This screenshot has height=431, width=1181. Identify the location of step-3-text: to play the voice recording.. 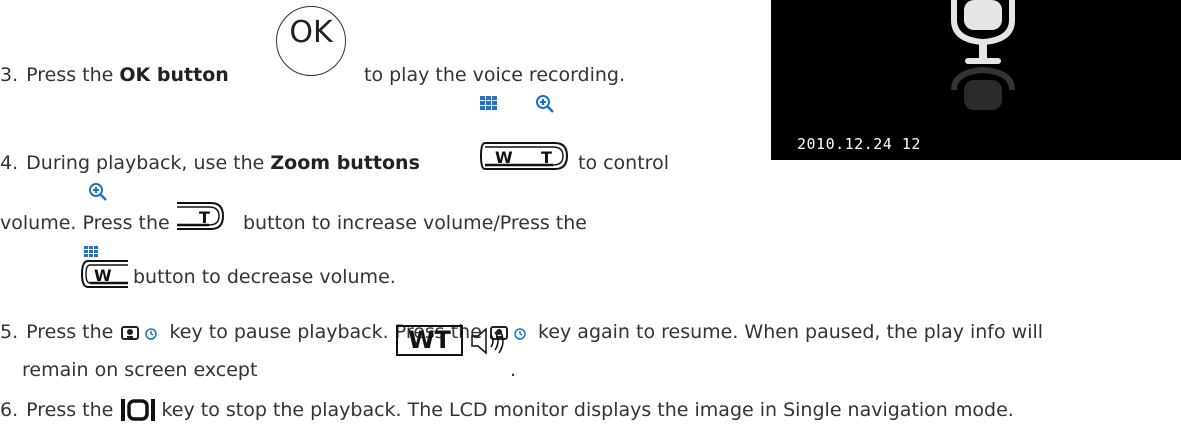
(495, 75).